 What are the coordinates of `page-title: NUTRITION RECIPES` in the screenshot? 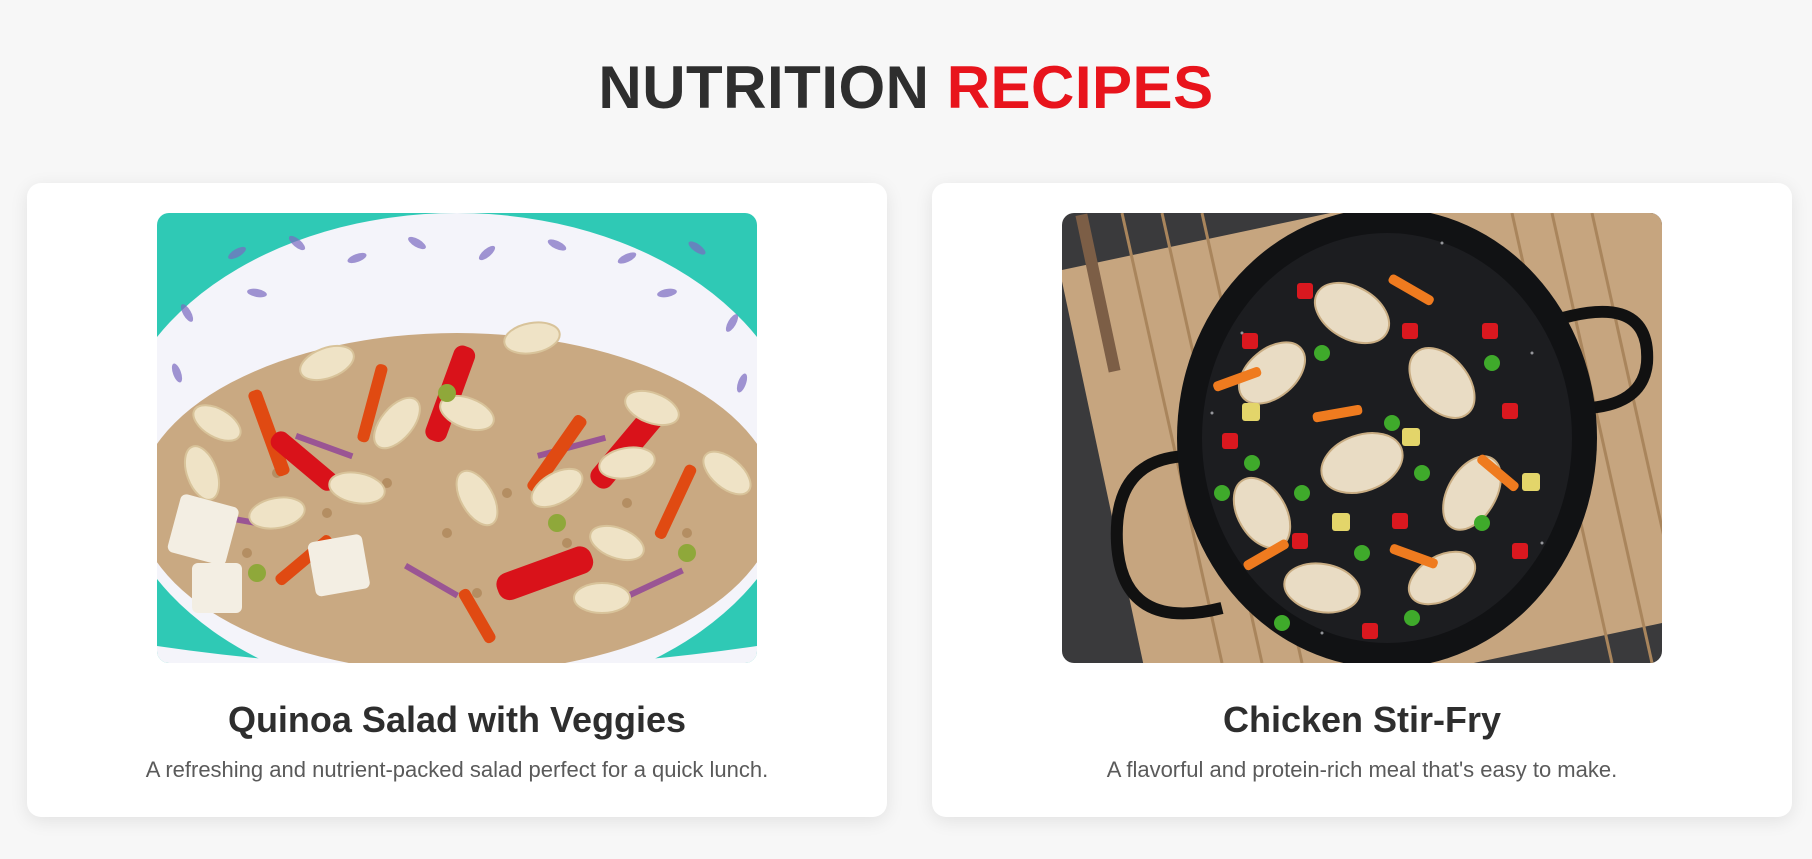 It's located at (906, 88).